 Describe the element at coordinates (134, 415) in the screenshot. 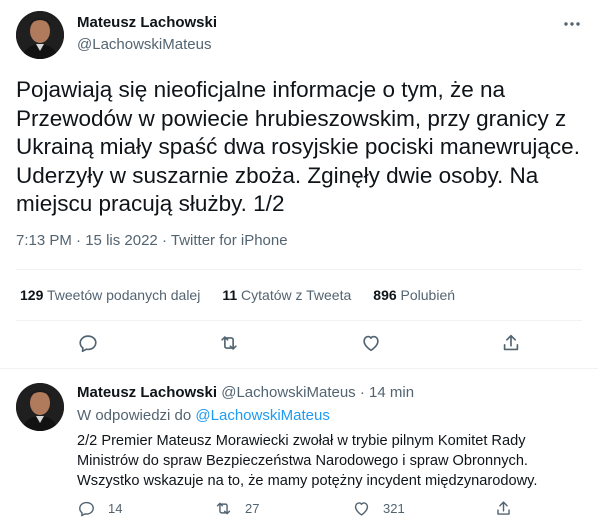

I see `replying-prefix: W odpowiedzi do` at that location.